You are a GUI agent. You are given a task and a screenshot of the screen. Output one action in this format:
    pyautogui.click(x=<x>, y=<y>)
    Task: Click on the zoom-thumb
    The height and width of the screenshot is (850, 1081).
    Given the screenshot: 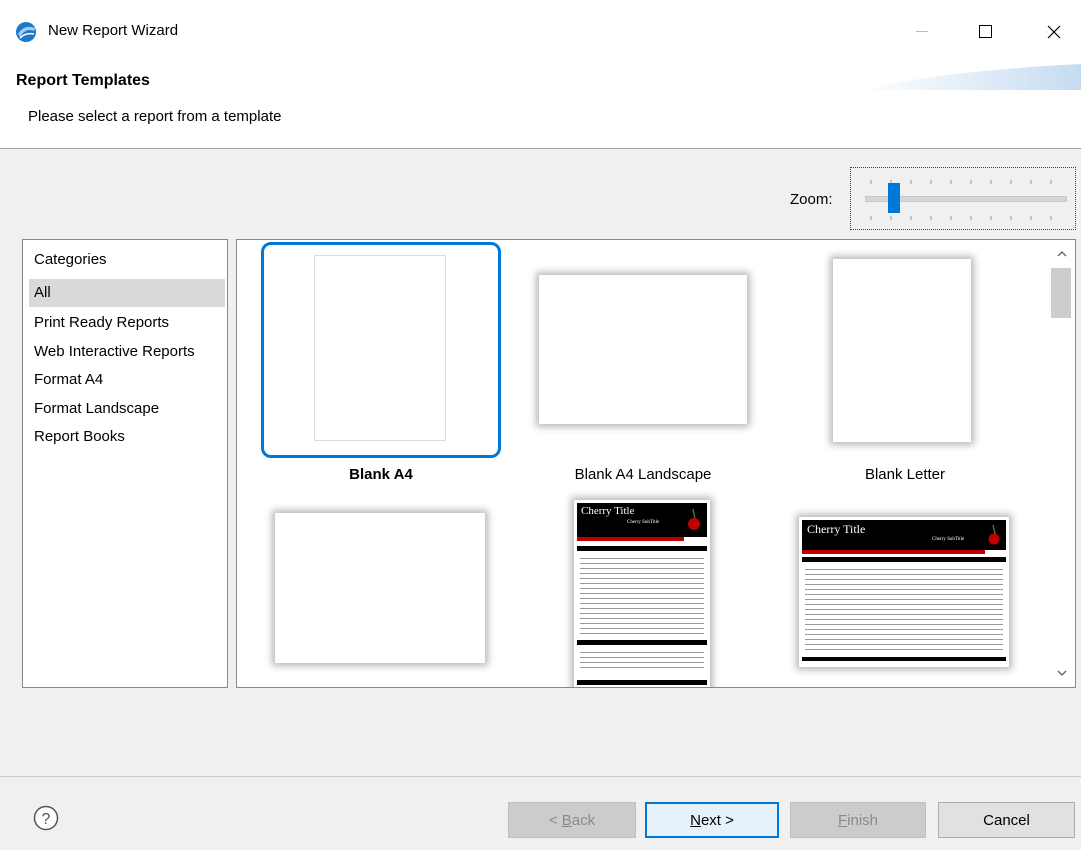 What is the action you would take?
    pyautogui.click(x=893, y=198)
    